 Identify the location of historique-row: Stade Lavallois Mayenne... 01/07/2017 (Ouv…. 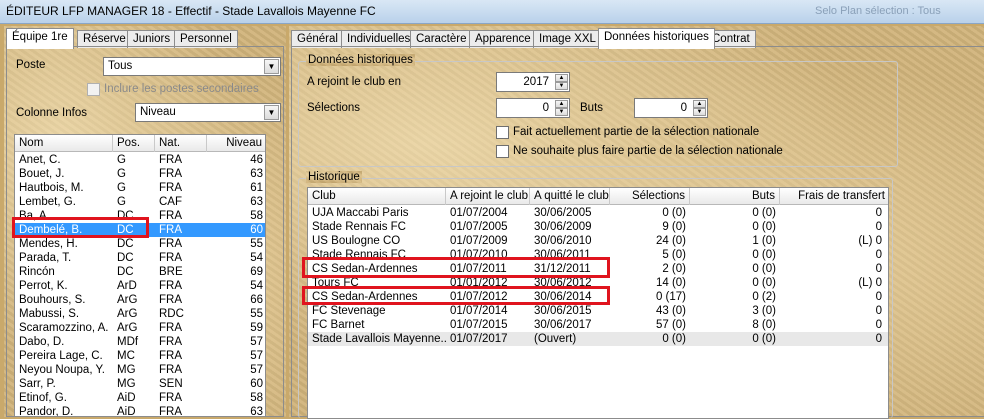
(598, 339).